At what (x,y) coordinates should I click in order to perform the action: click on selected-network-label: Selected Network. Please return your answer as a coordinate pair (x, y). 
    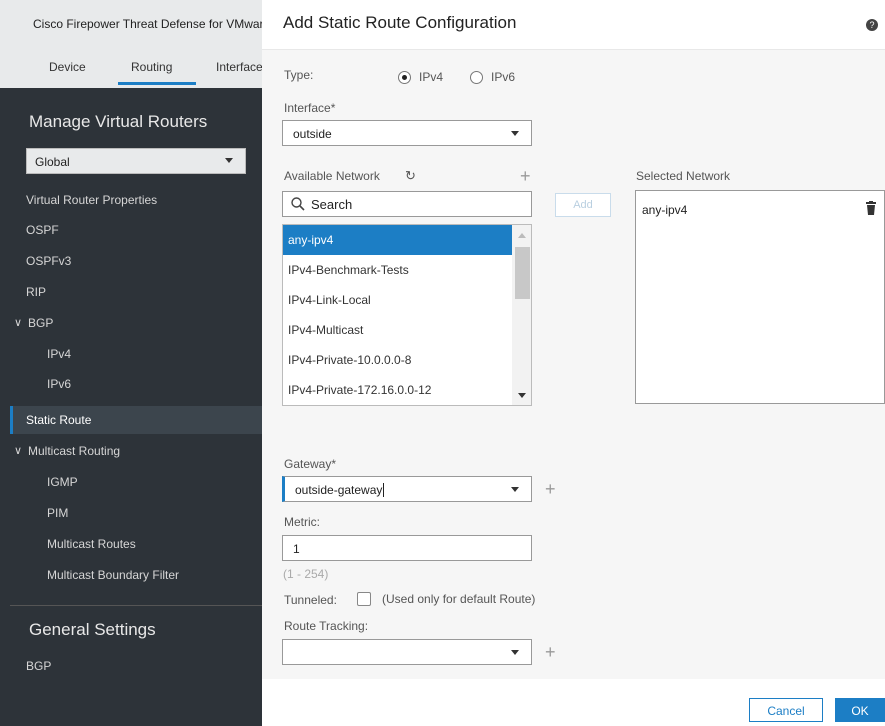
    Looking at the image, I should click on (683, 176).